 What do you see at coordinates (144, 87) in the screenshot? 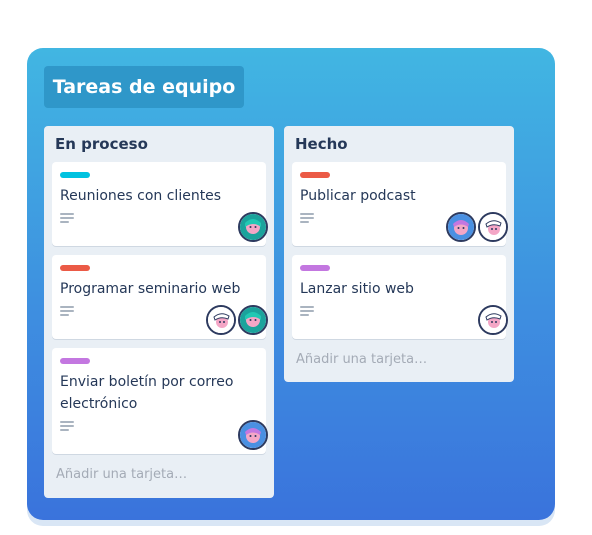
I see `board-title: Tareas de equipo` at bounding box center [144, 87].